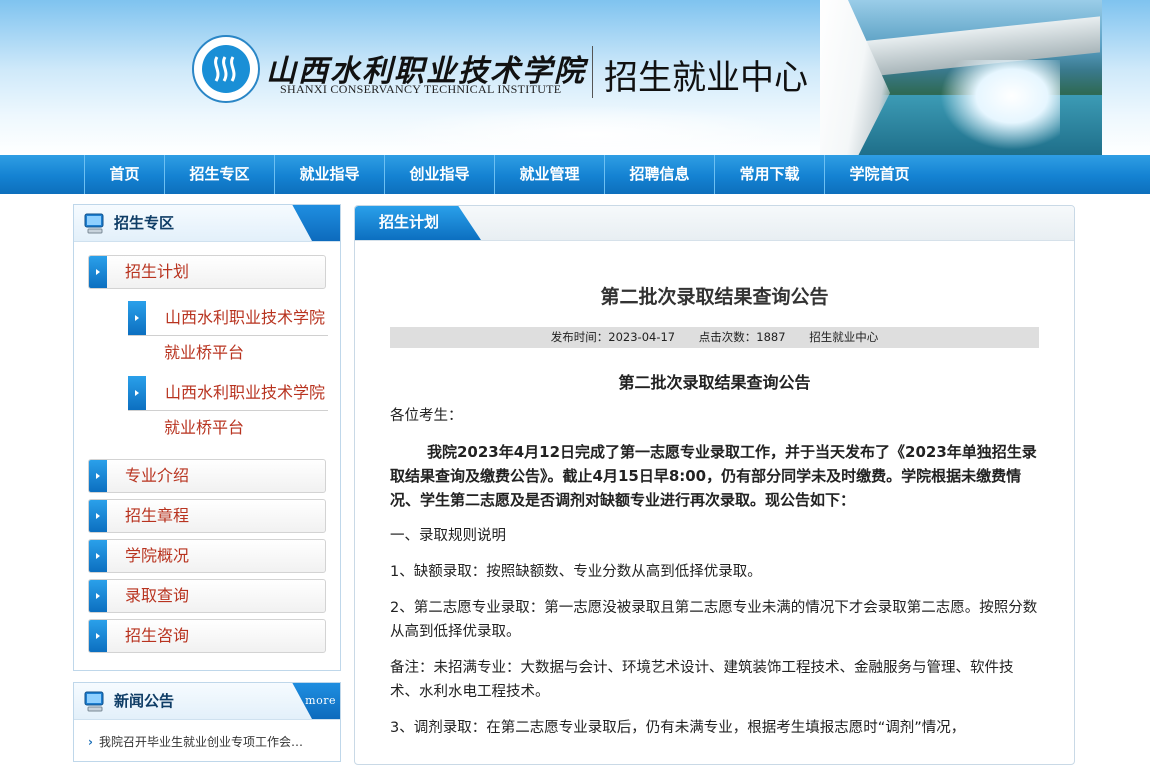 The image size is (1150, 765). I want to click on nav-item-college-home: 学院首页, so click(879, 174).